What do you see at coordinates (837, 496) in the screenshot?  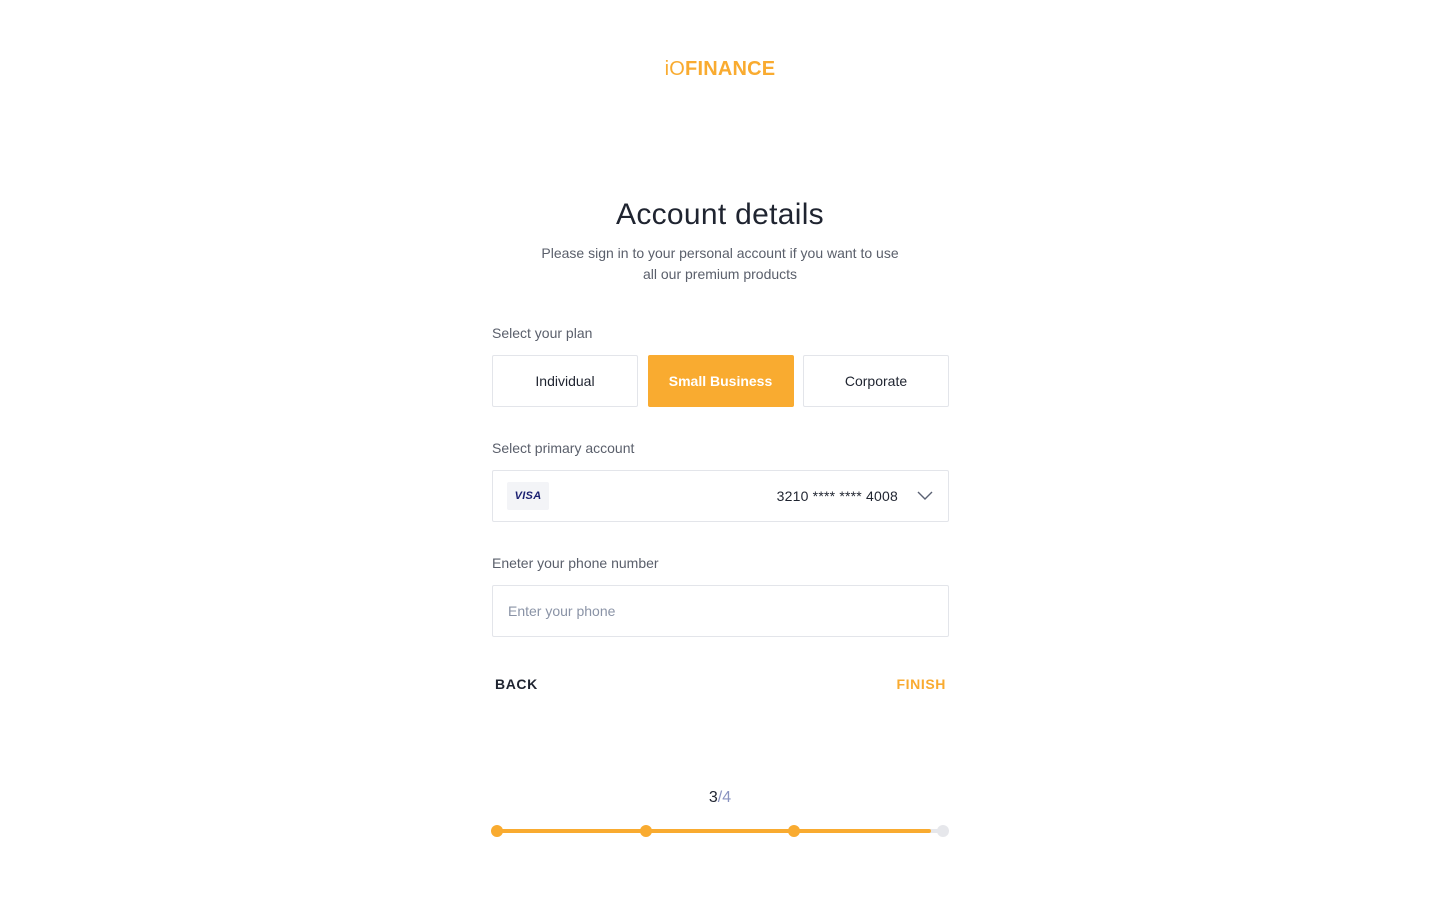 I see `card-number: 3210 **** **** 4008` at bounding box center [837, 496].